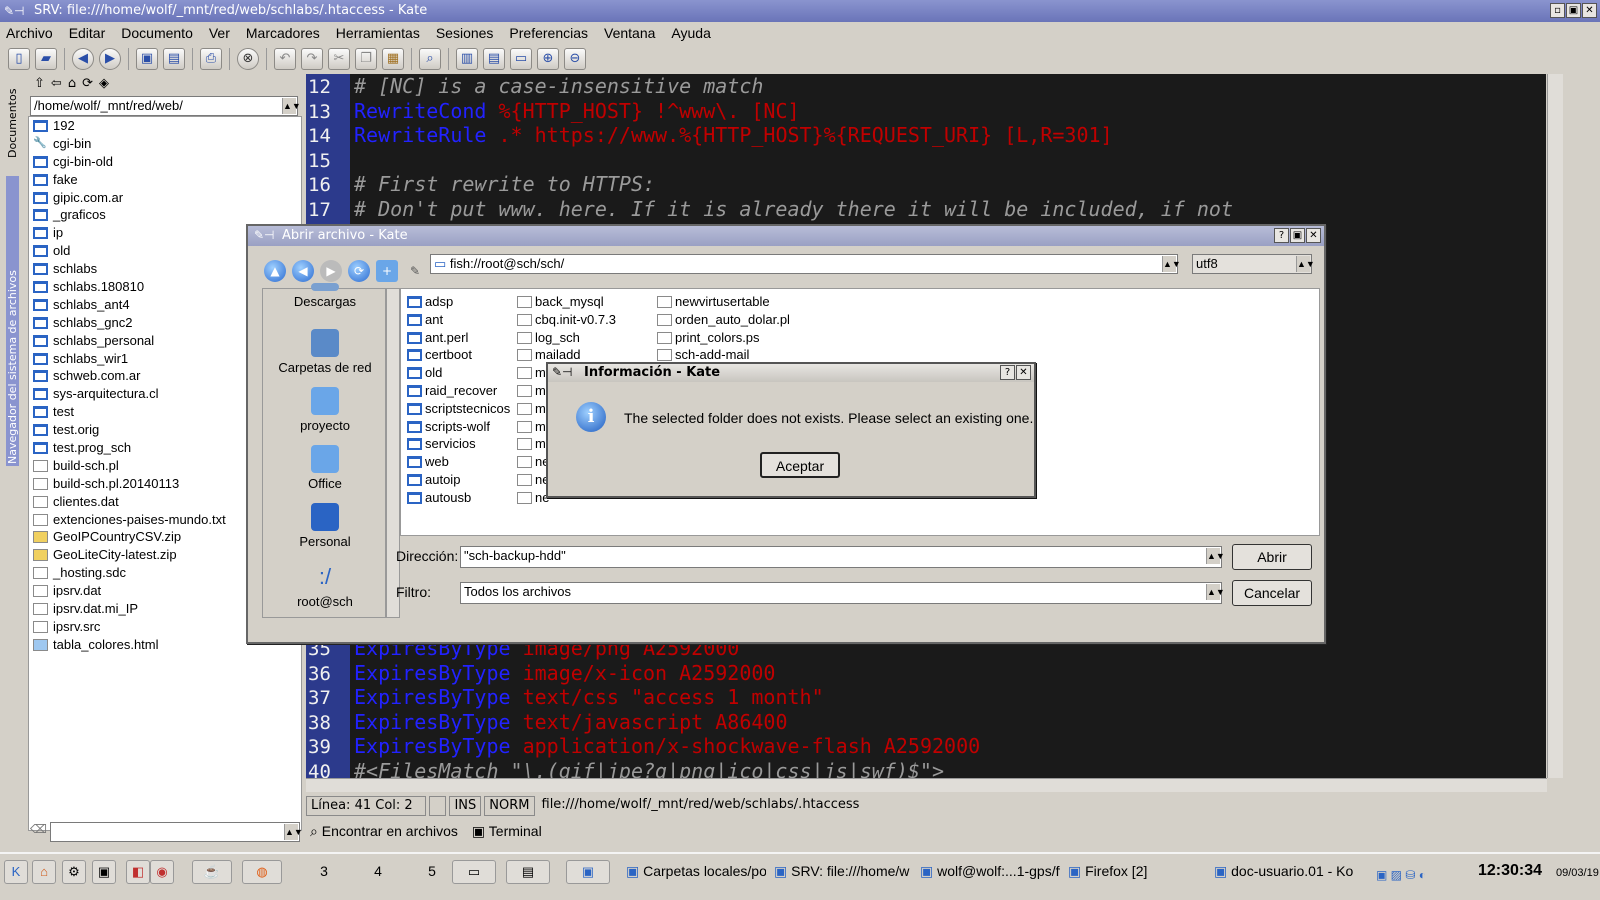 Image resolution: width=1600 pixels, height=900 pixels. I want to click on close-view-icon: ▭, so click(521, 59).